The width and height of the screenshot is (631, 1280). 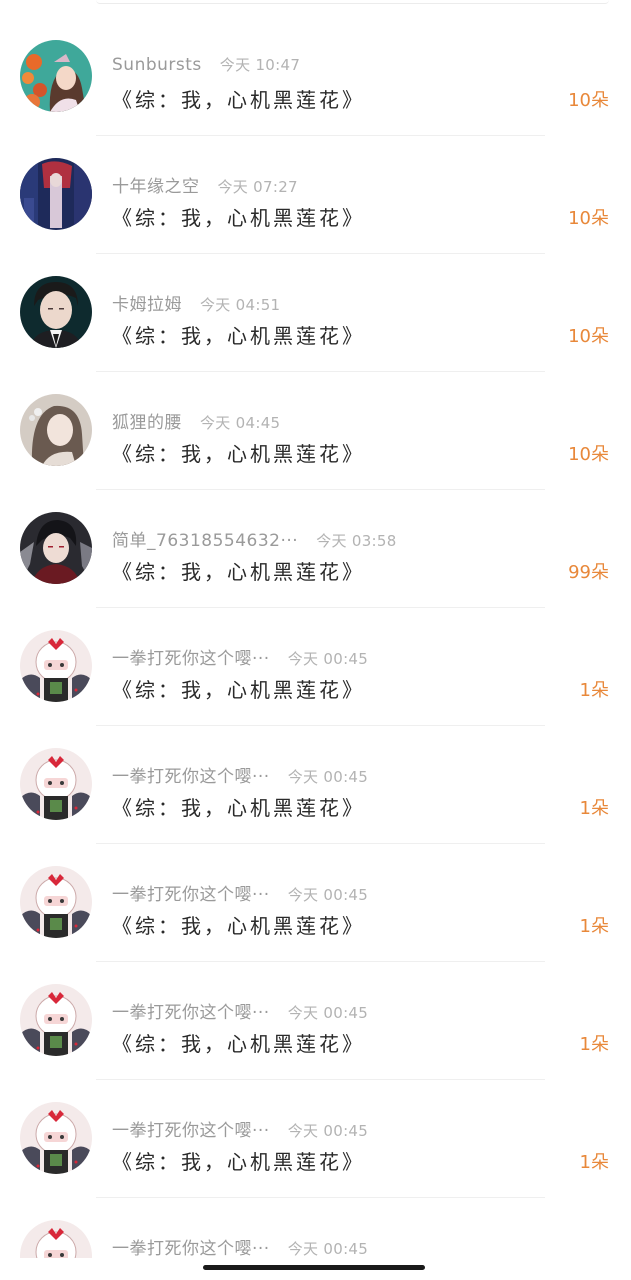 What do you see at coordinates (56, 76) in the screenshot?
I see `sunbursts-avatar` at bounding box center [56, 76].